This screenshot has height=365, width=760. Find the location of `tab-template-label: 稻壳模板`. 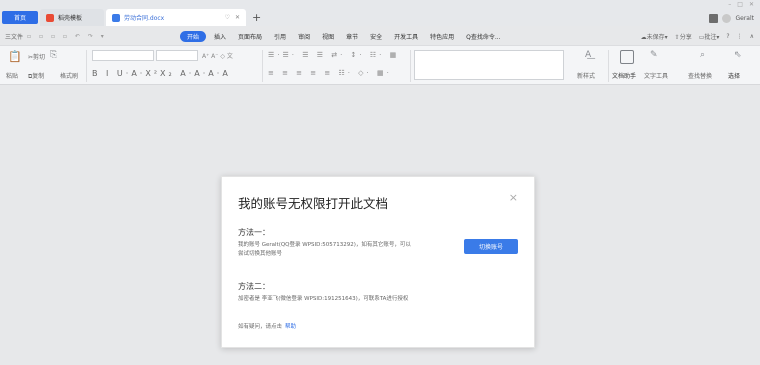

tab-template-label: 稻壳模板 is located at coordinates (70, 18).